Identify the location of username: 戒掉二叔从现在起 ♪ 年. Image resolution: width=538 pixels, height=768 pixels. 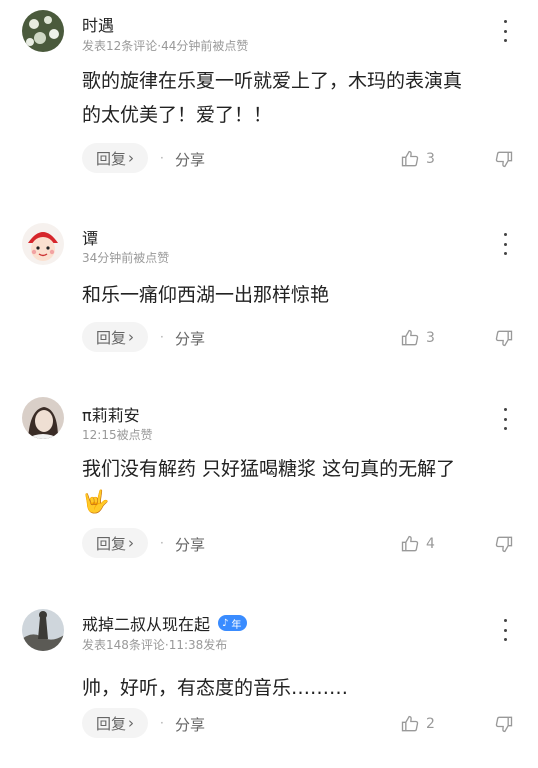
(165, 623).